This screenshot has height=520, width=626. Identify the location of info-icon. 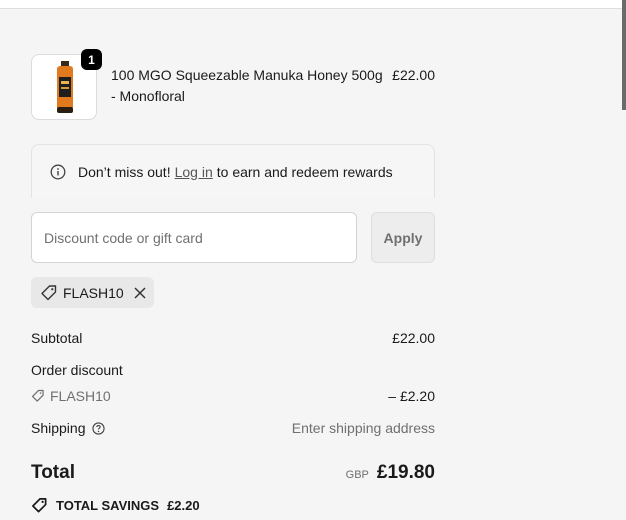
(58, 172).